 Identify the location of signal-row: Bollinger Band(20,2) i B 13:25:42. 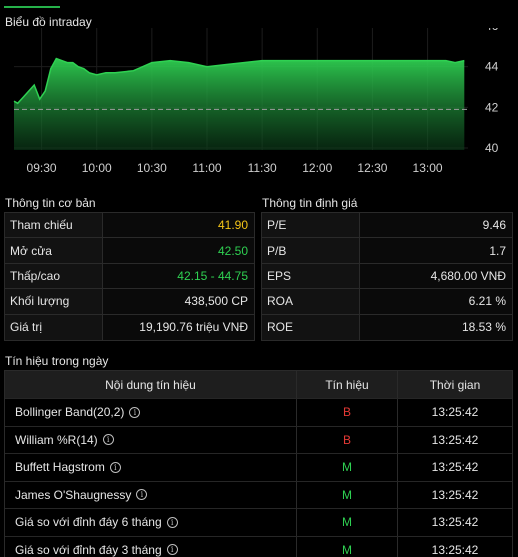
(258, 412).